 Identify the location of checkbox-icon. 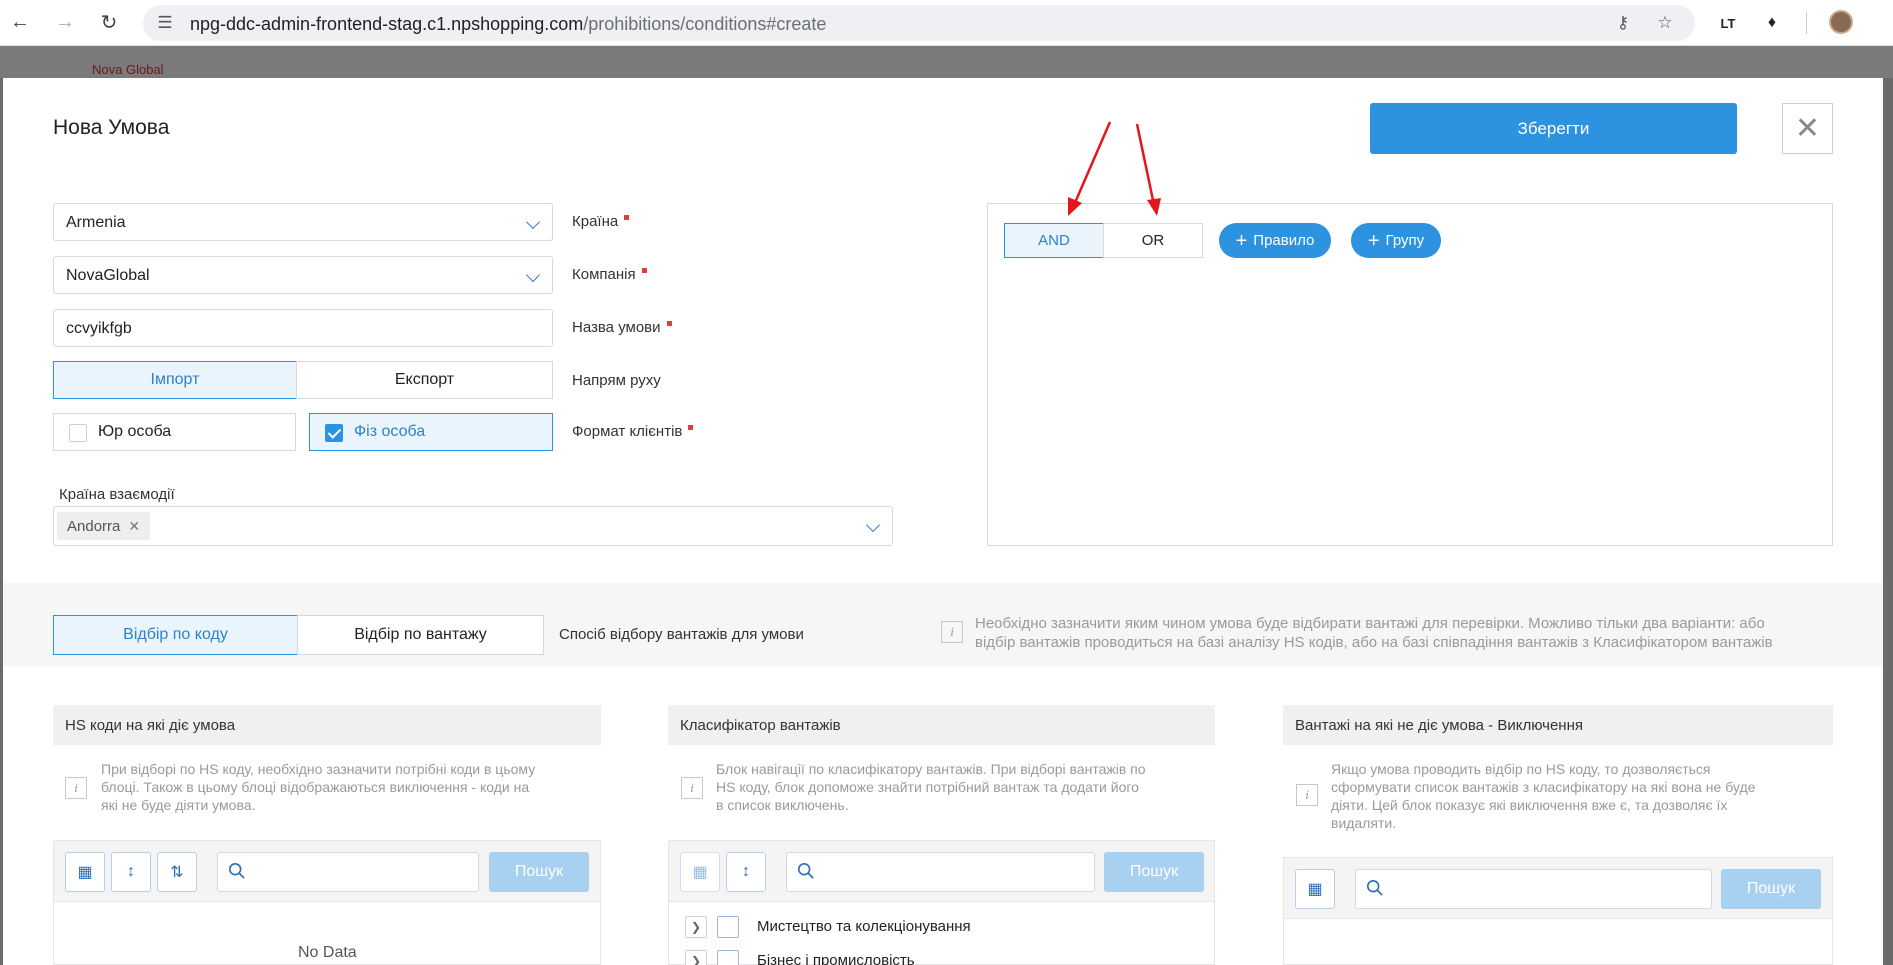
(78, 433).